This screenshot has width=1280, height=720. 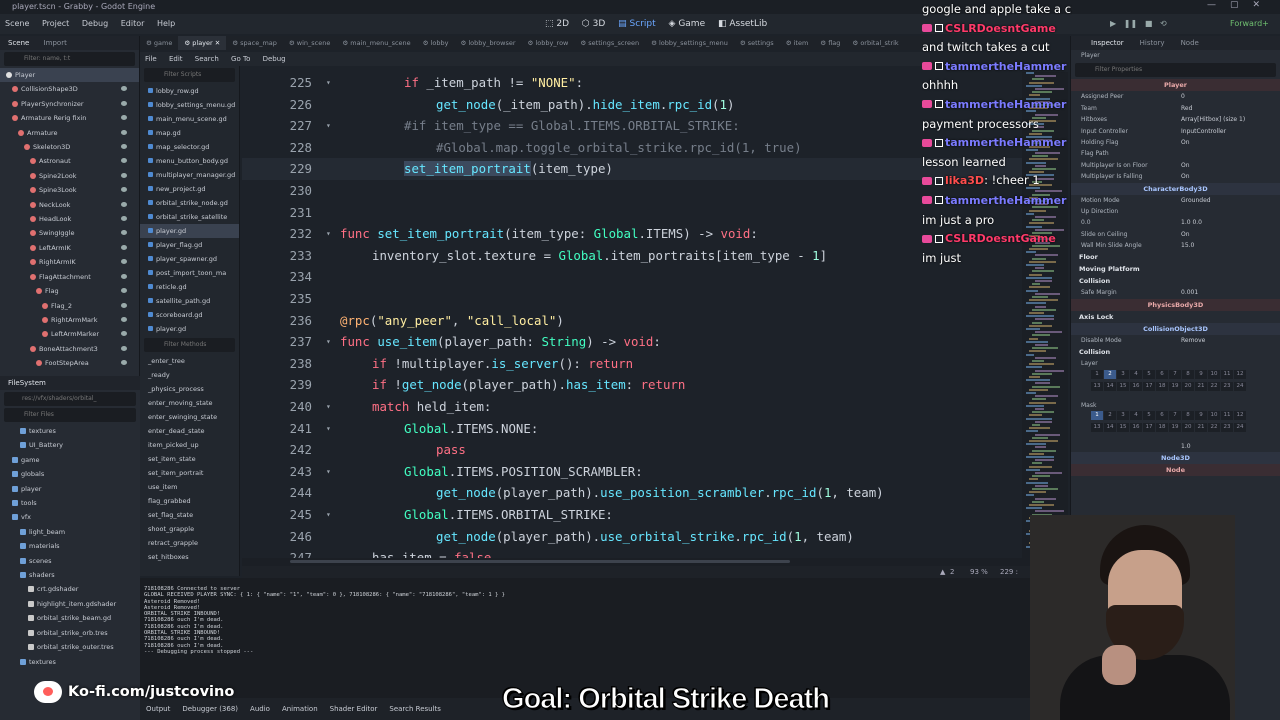 What do you see at coordinates (1123, 374) in the screenshot?
I see `collision-layer-cell: 3` at bounding box center [1123, 374].